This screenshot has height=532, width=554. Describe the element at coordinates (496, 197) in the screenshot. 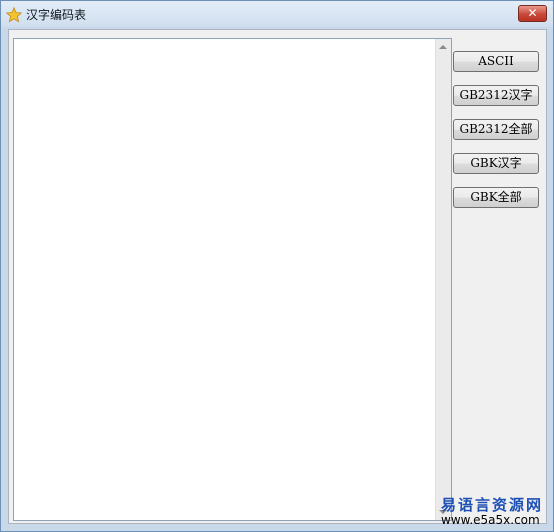

I see `gbk-all-button: GBK全部` at that location.